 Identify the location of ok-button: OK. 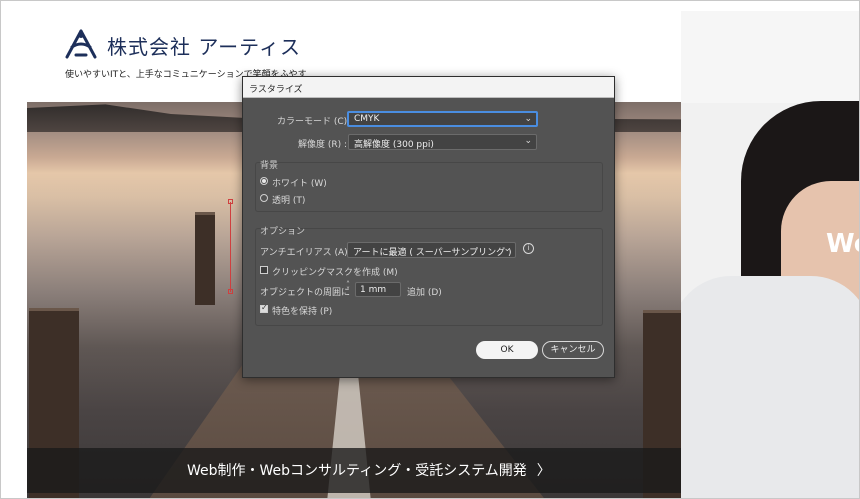
(507, 350).